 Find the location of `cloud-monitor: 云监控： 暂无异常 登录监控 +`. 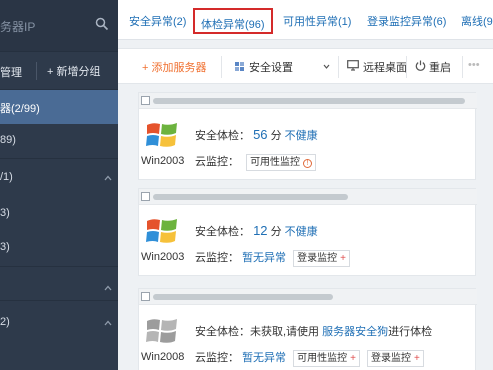

cloud-monitor: 云监控： 暂无异常 登录监控 + is located at coordinates (272, 258).